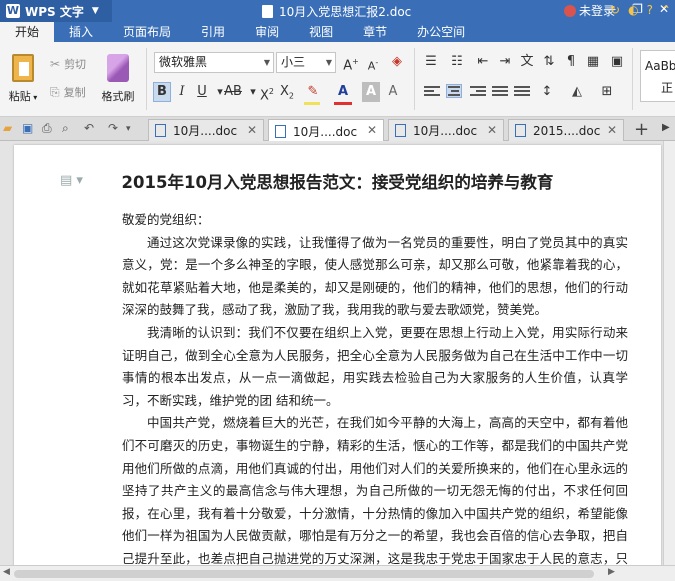 The image size is (675, 581). I want to click on sort-icon: ⇅, so click(549, 62).